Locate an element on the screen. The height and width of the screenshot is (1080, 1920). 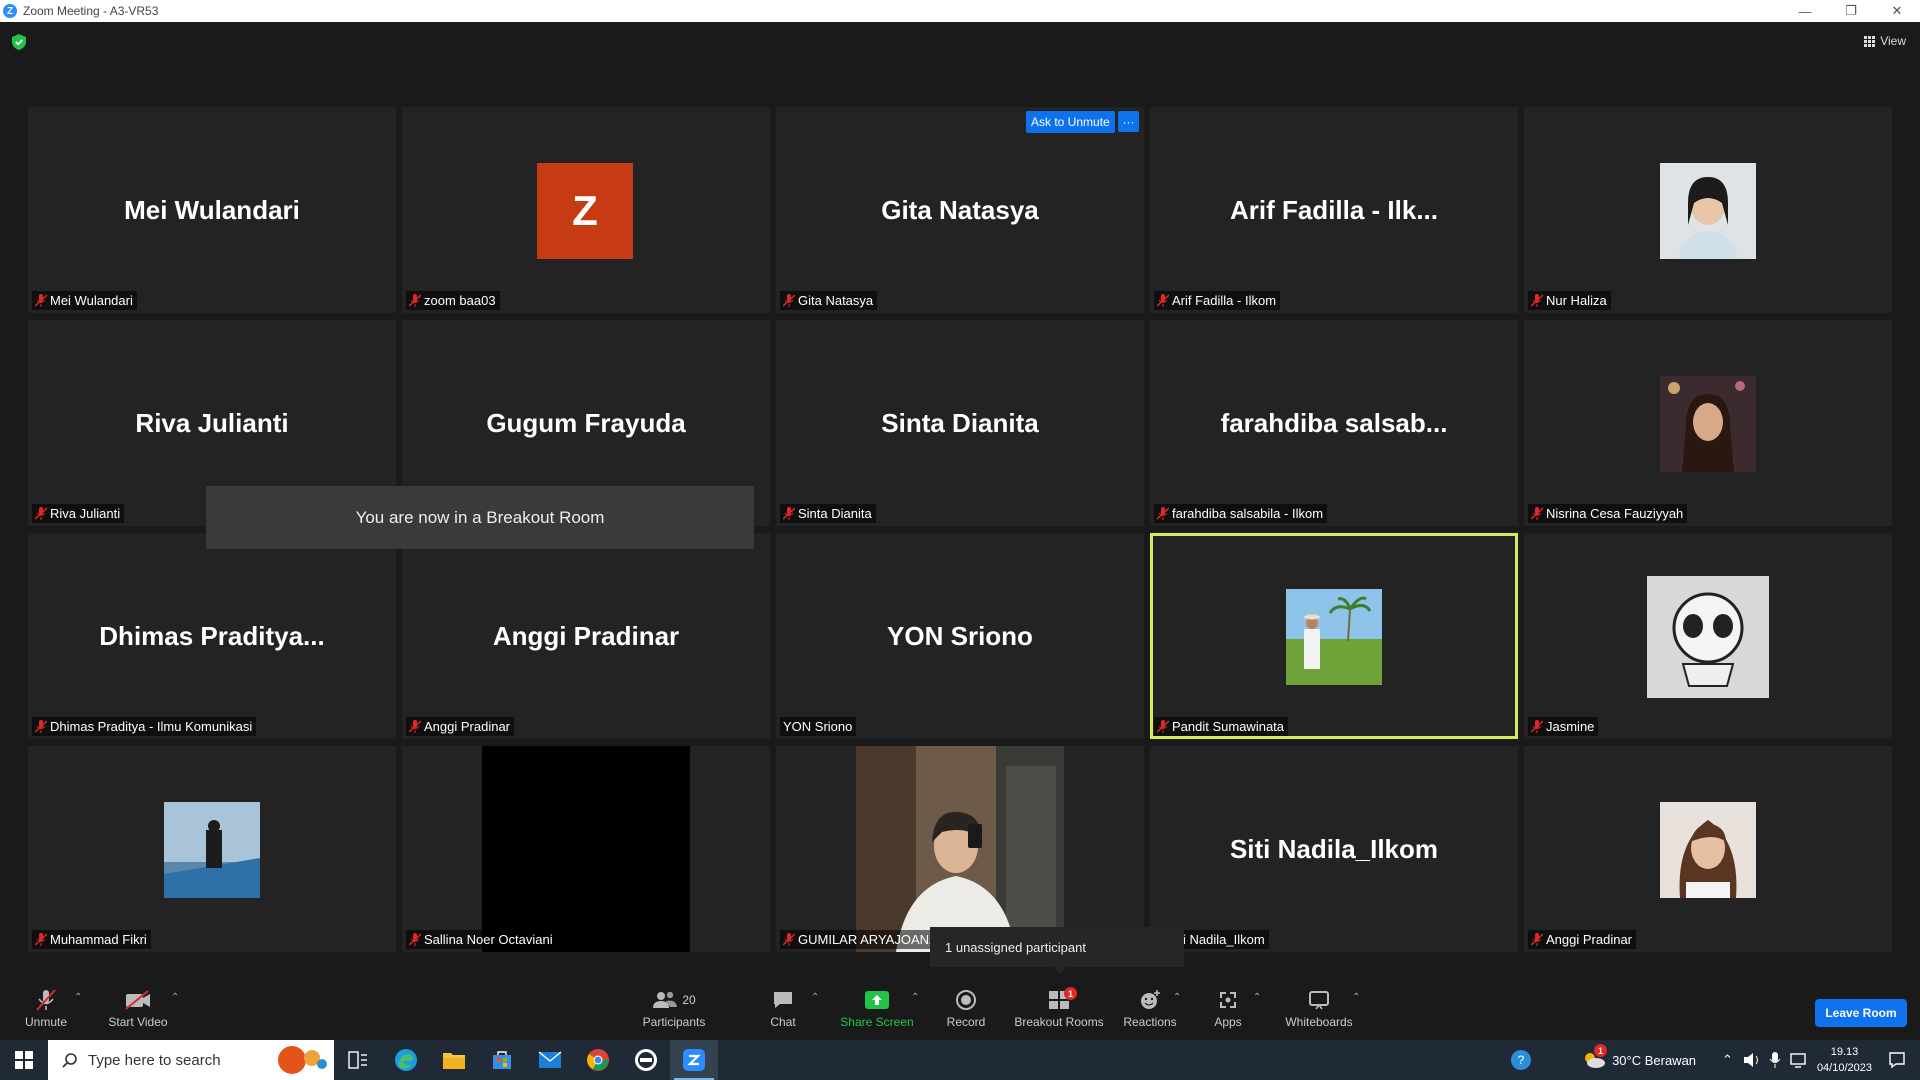
weather-text: 30°C Berawan is located at coordinates (1654, 1060).